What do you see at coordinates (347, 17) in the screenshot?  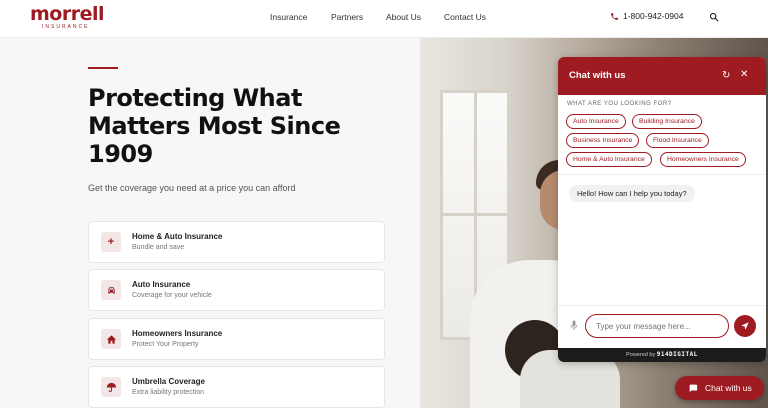 I see `nav-partners: Partners` at bounding box center [347, 17].